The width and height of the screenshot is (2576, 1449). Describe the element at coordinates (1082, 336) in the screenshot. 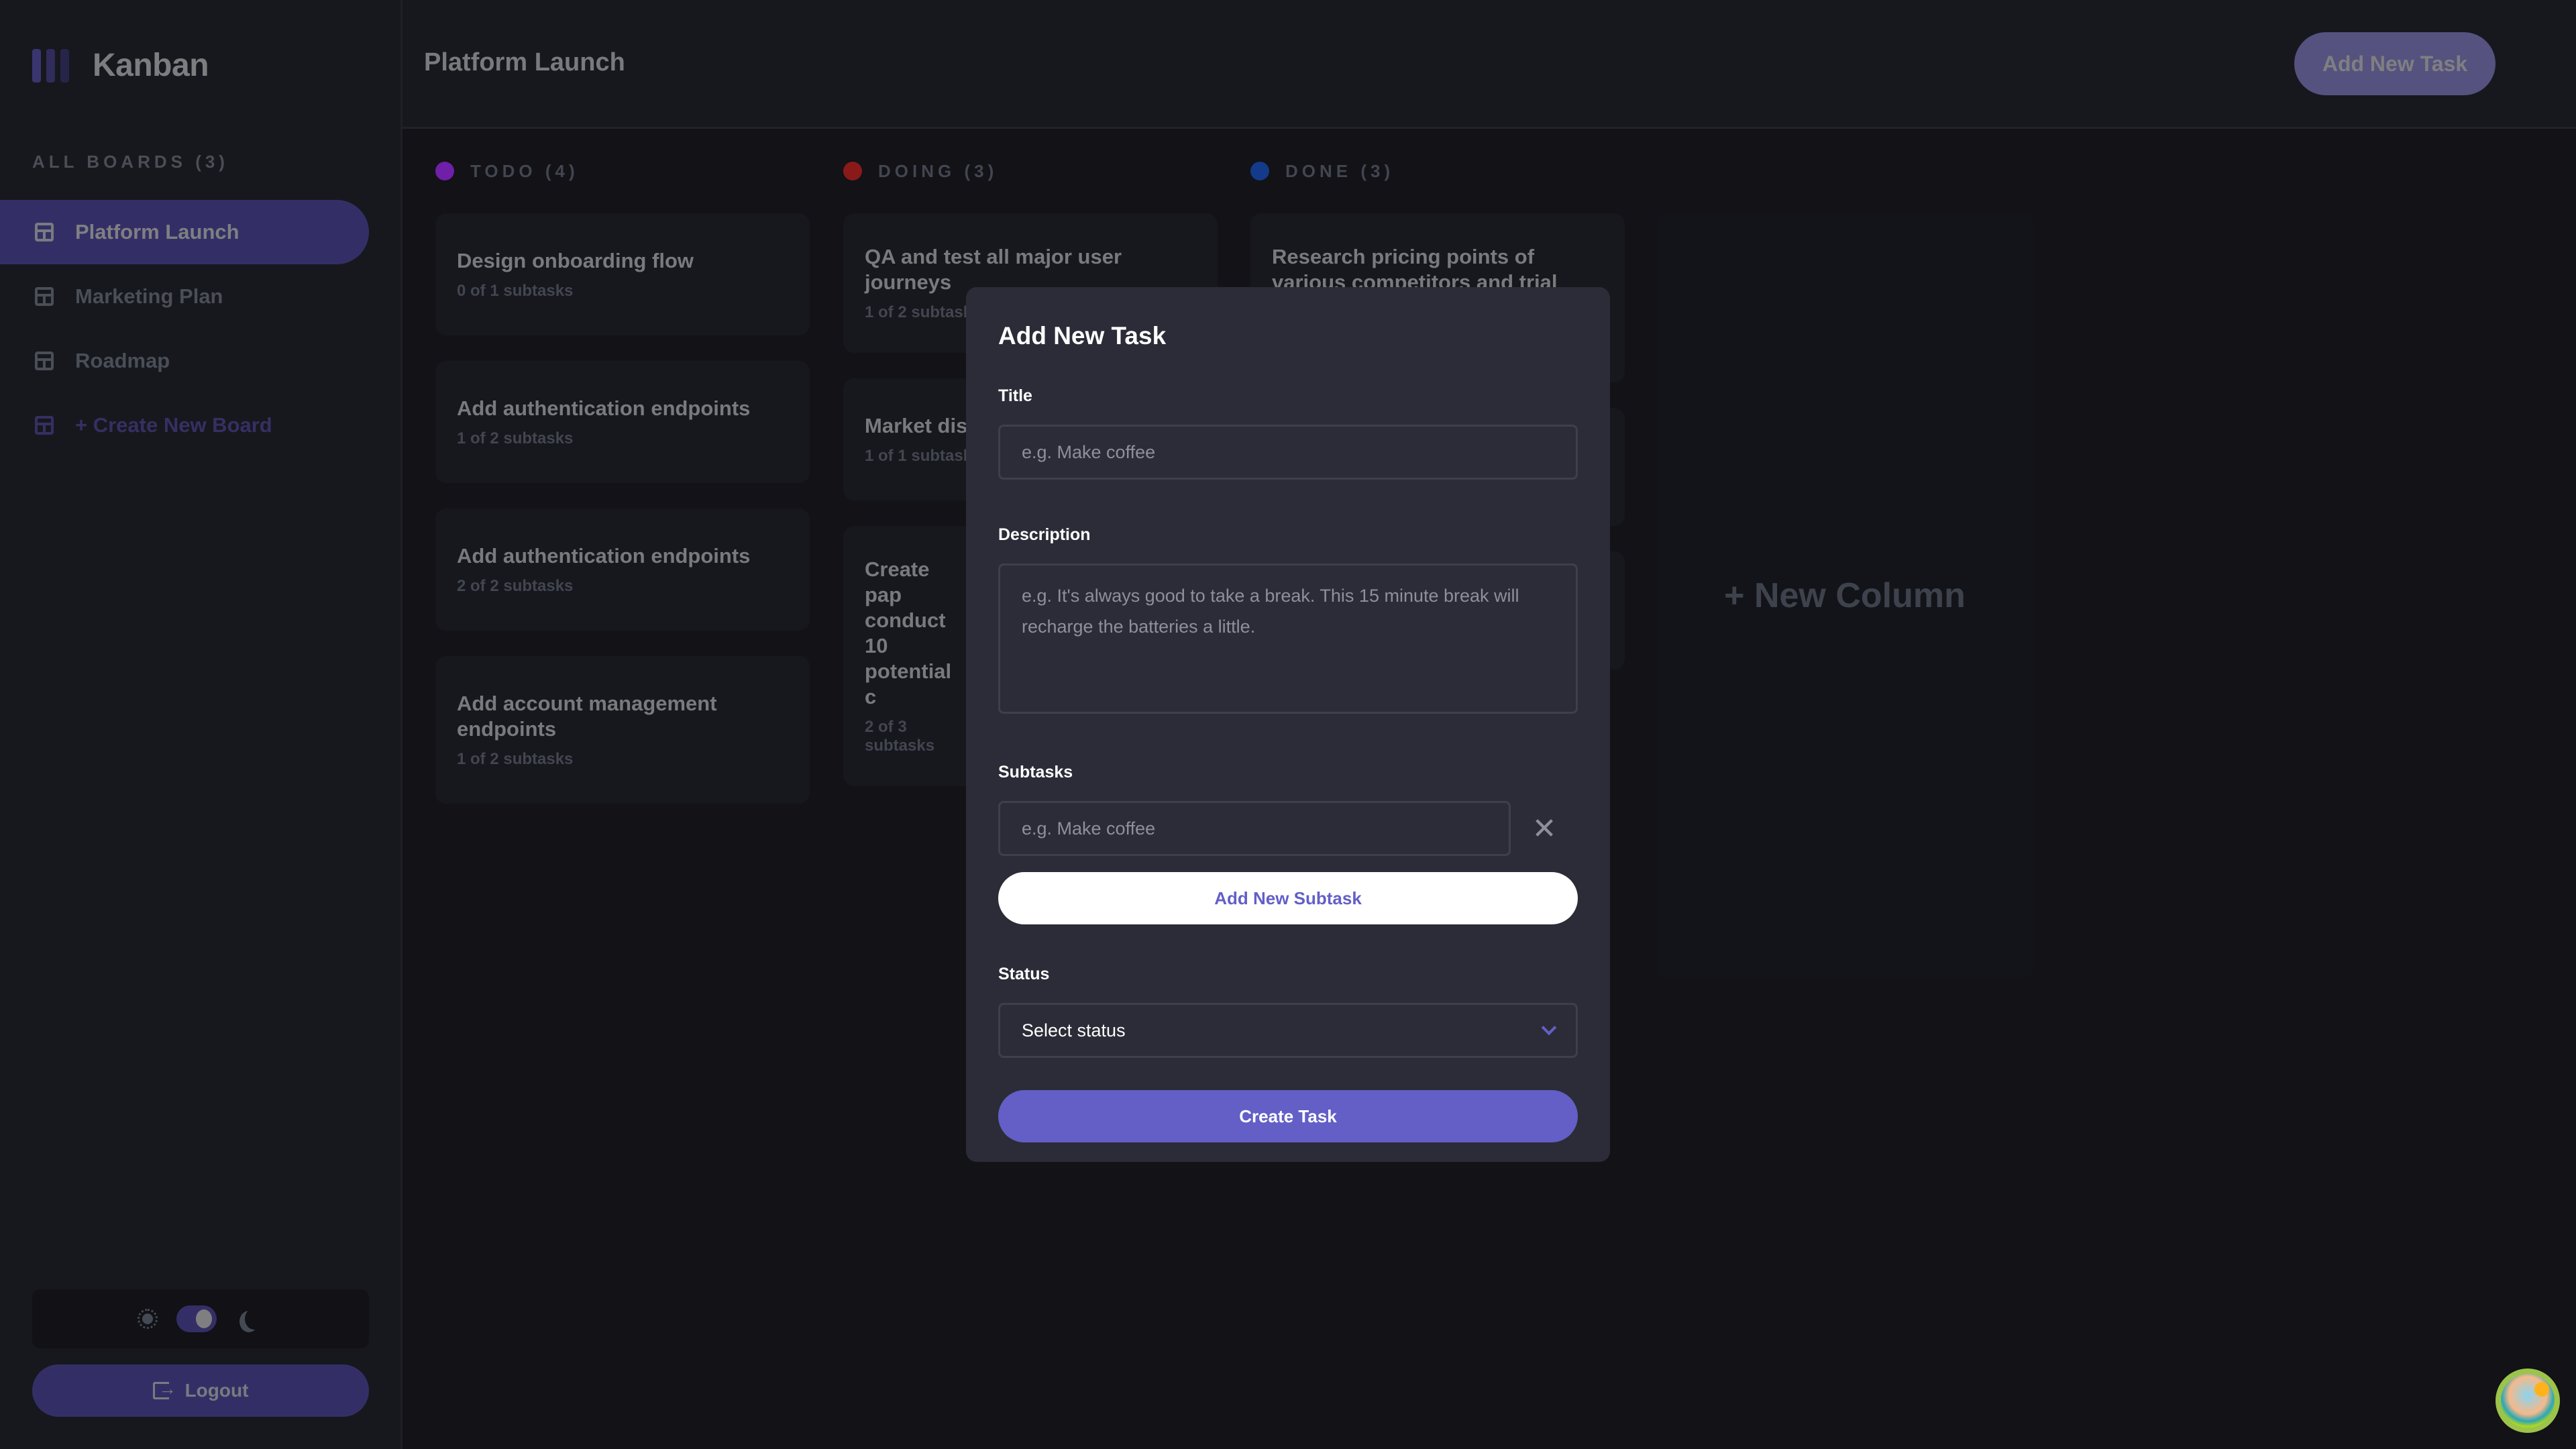

I see `modal-title: Add New Task` at that location.